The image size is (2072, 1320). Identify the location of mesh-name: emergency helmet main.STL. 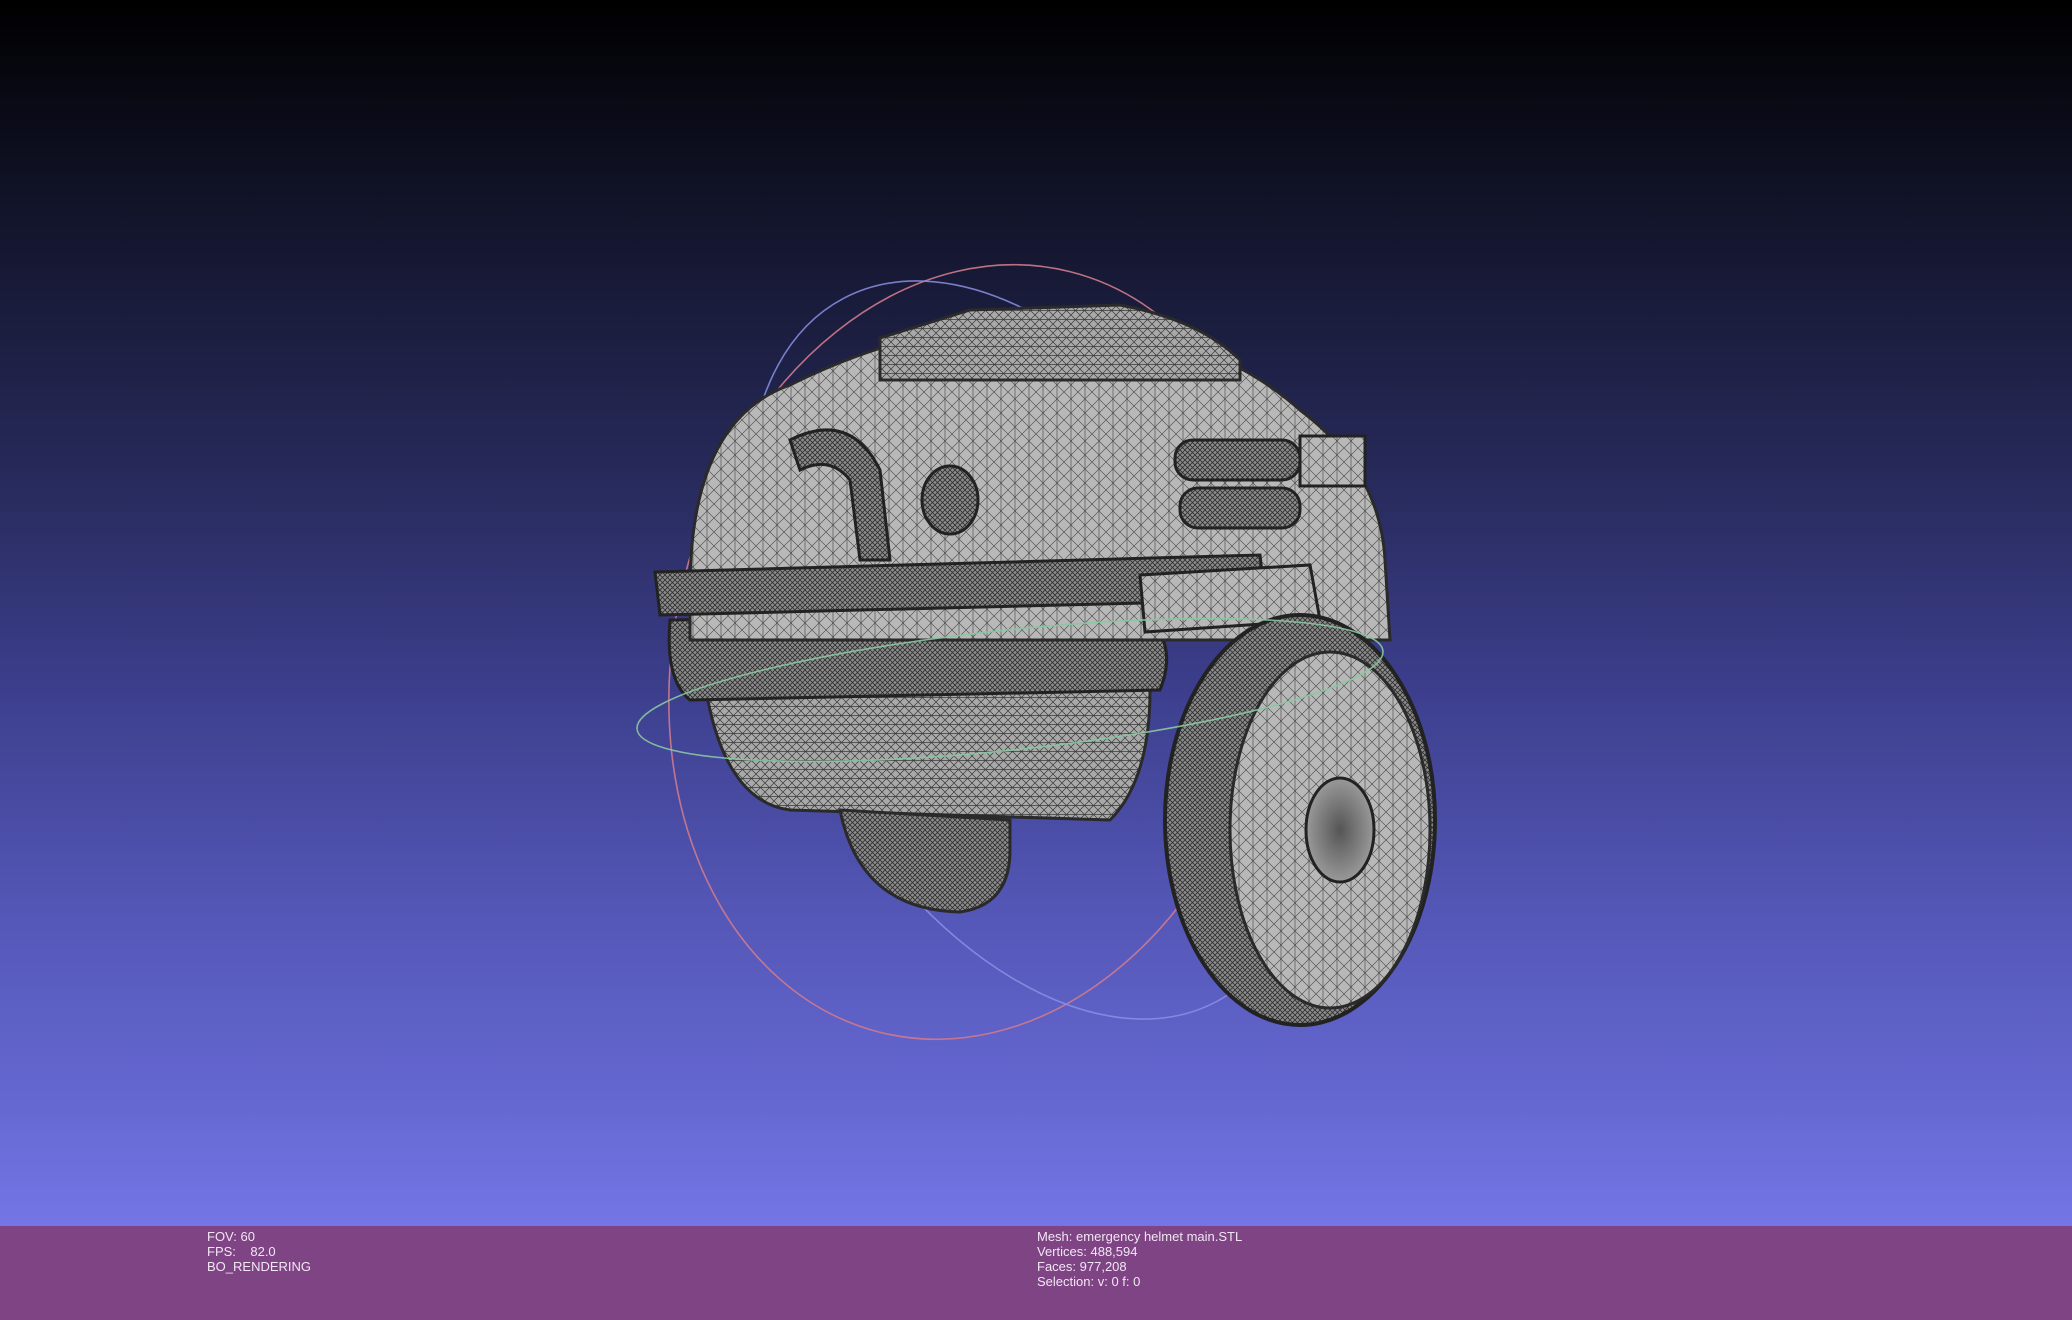
(1159, 1236).